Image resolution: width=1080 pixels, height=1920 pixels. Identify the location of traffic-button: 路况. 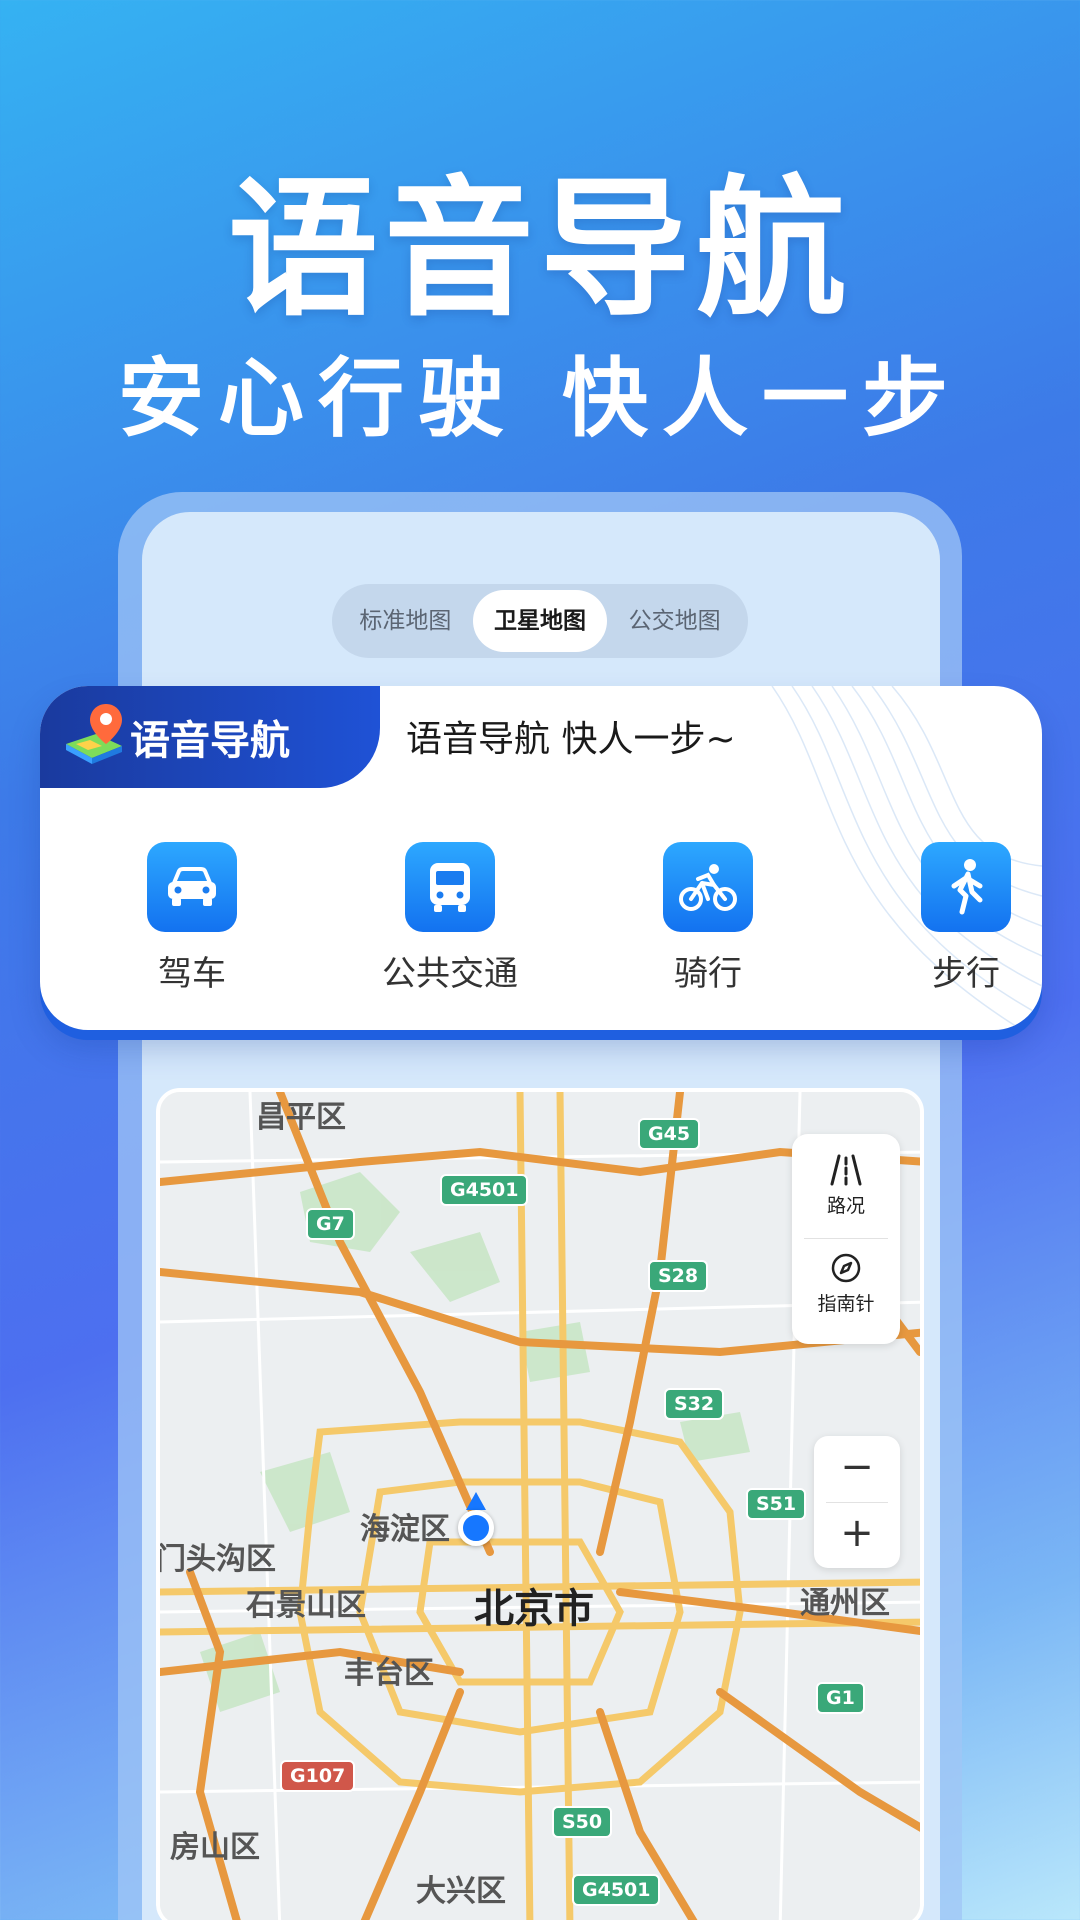
(846, 1186).